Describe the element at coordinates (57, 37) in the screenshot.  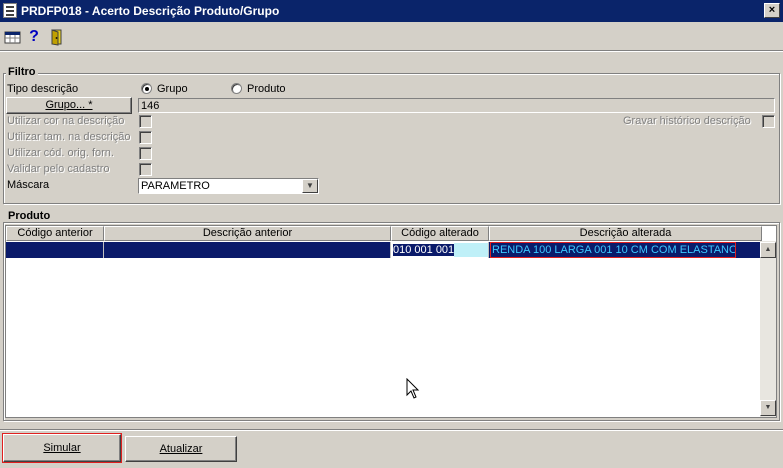
I see `exit-door-icon` at that location.